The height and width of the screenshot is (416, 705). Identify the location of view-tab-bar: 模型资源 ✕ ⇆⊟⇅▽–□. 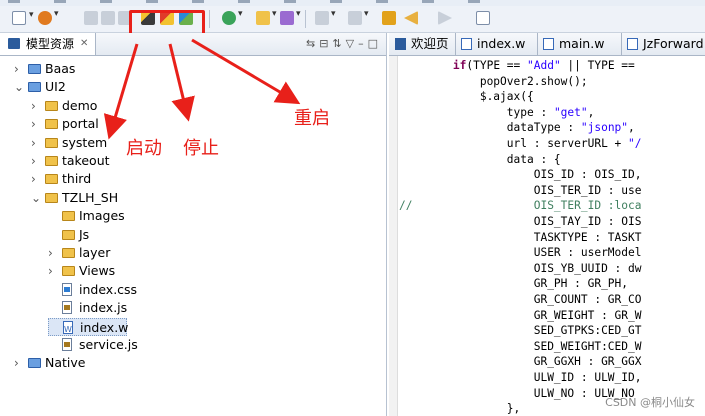
(193, 44).